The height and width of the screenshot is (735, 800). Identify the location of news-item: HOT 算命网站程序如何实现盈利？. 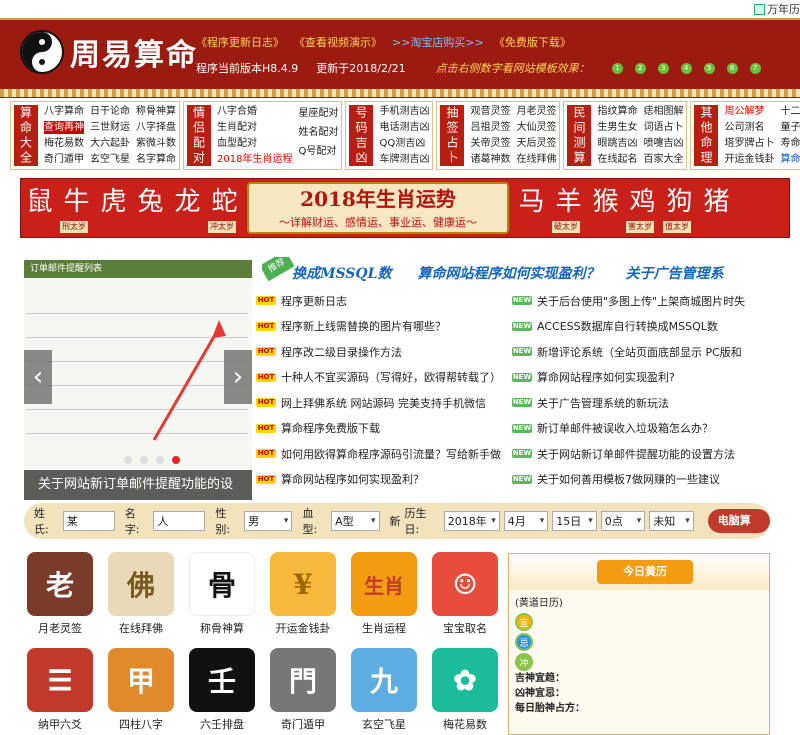
(378, 480).